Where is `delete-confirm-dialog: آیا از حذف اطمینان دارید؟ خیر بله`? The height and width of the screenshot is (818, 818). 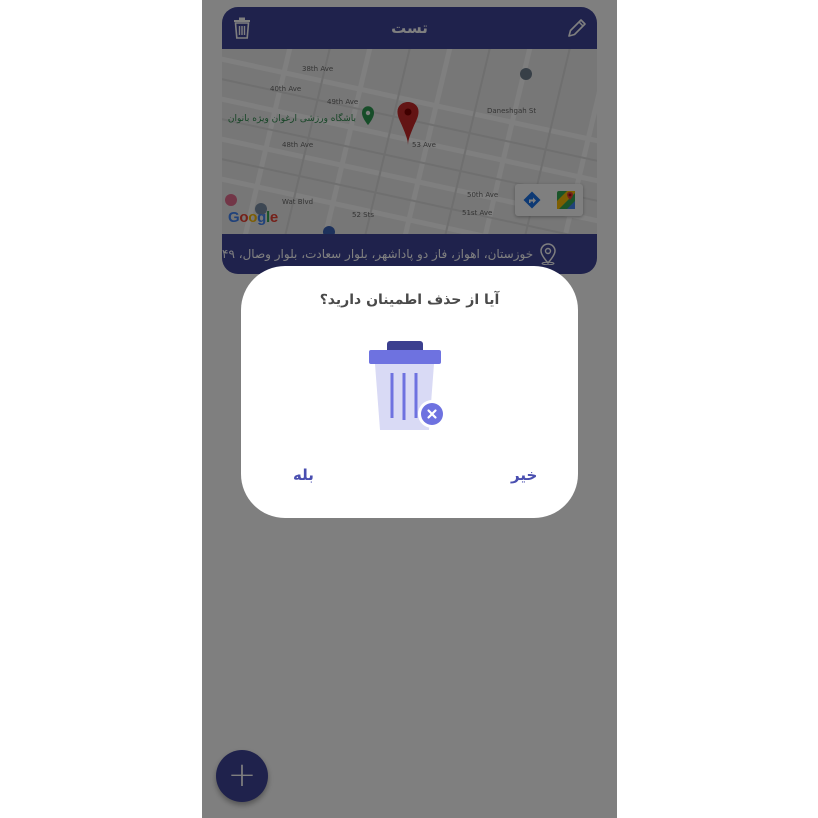
delete-confirm-dialog: آیا از حذف اطمینان دارید؟ خیر بله is located at coordinates (409, 392).